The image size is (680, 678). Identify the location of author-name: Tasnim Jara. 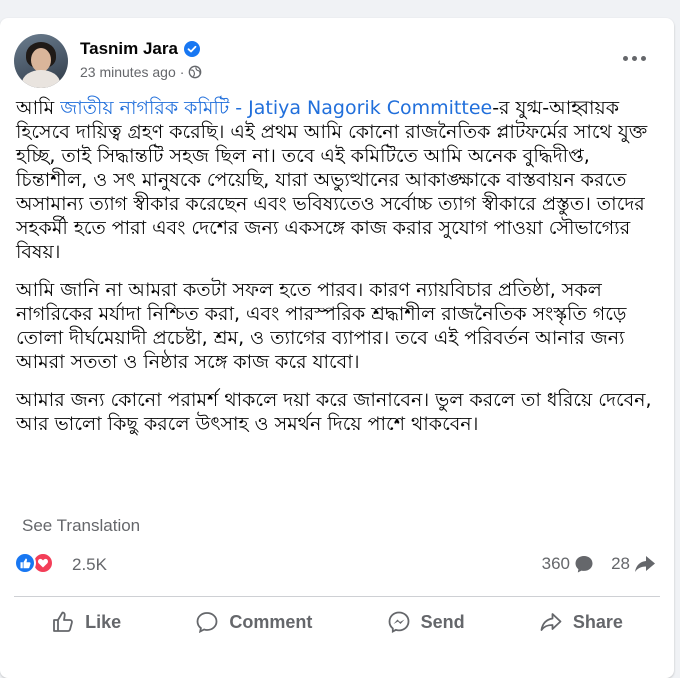
(129, 49).